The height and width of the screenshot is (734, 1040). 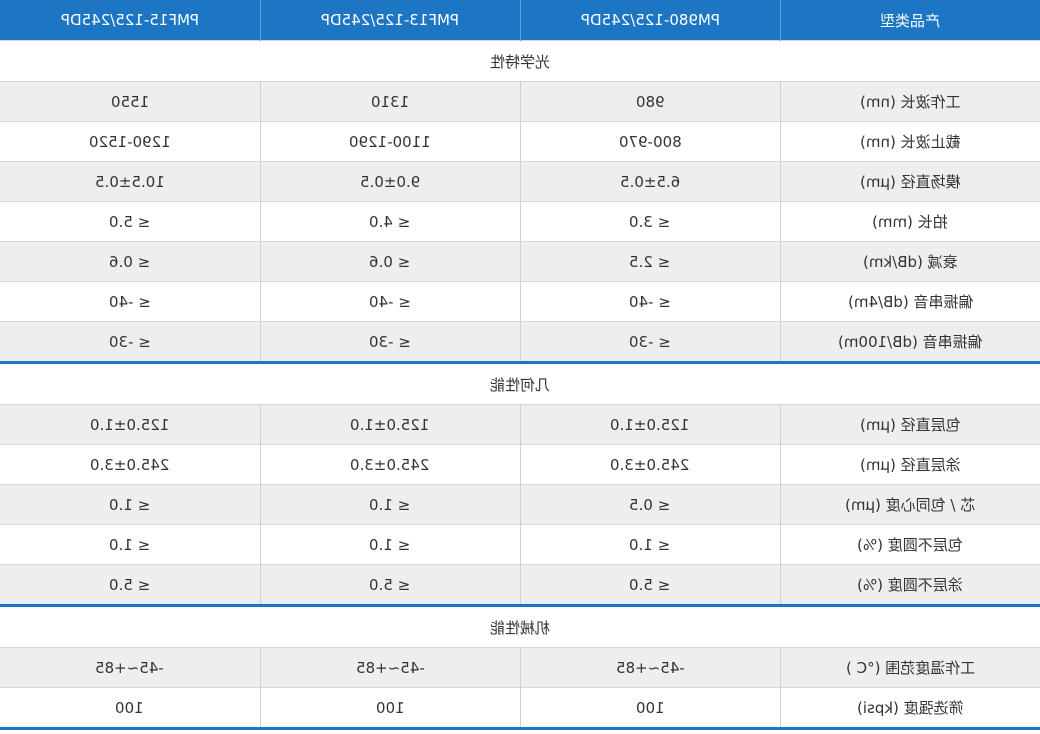 I want to click on table-cell: ≤ 2.5, so click(x=650, y=261).